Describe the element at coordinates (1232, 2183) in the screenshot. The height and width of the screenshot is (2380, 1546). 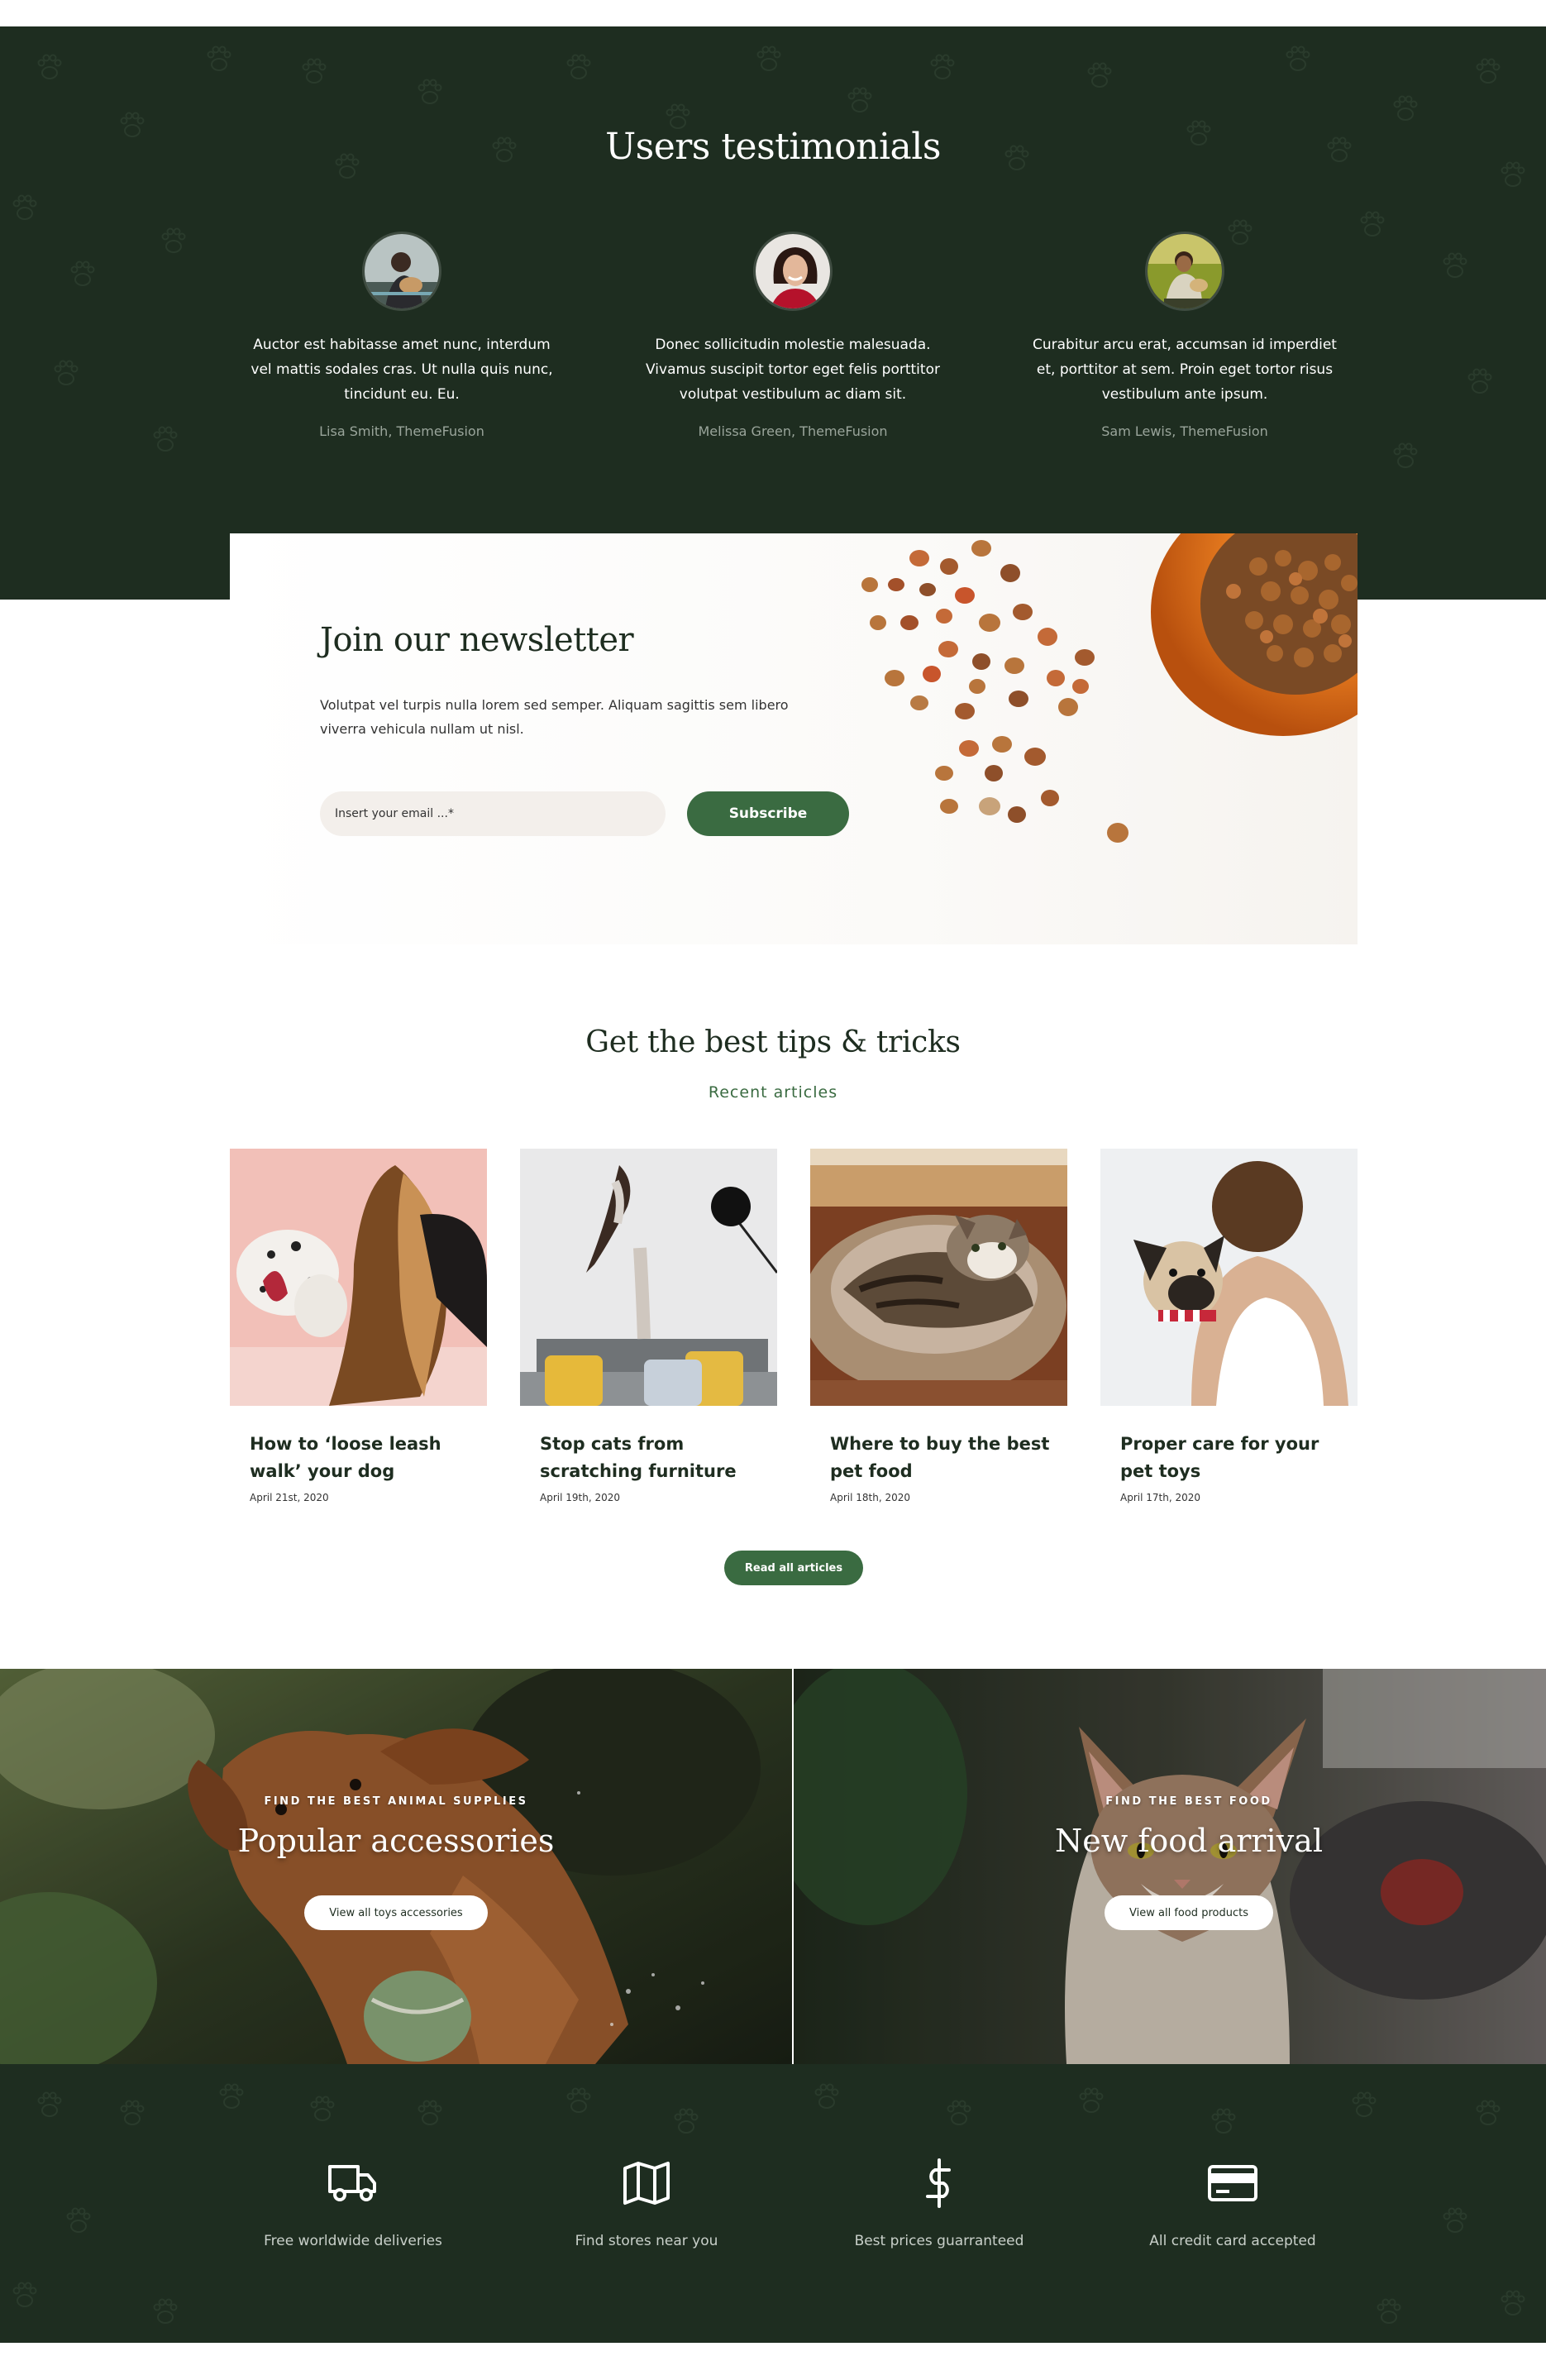
I see `credit-card-icon` at that location.